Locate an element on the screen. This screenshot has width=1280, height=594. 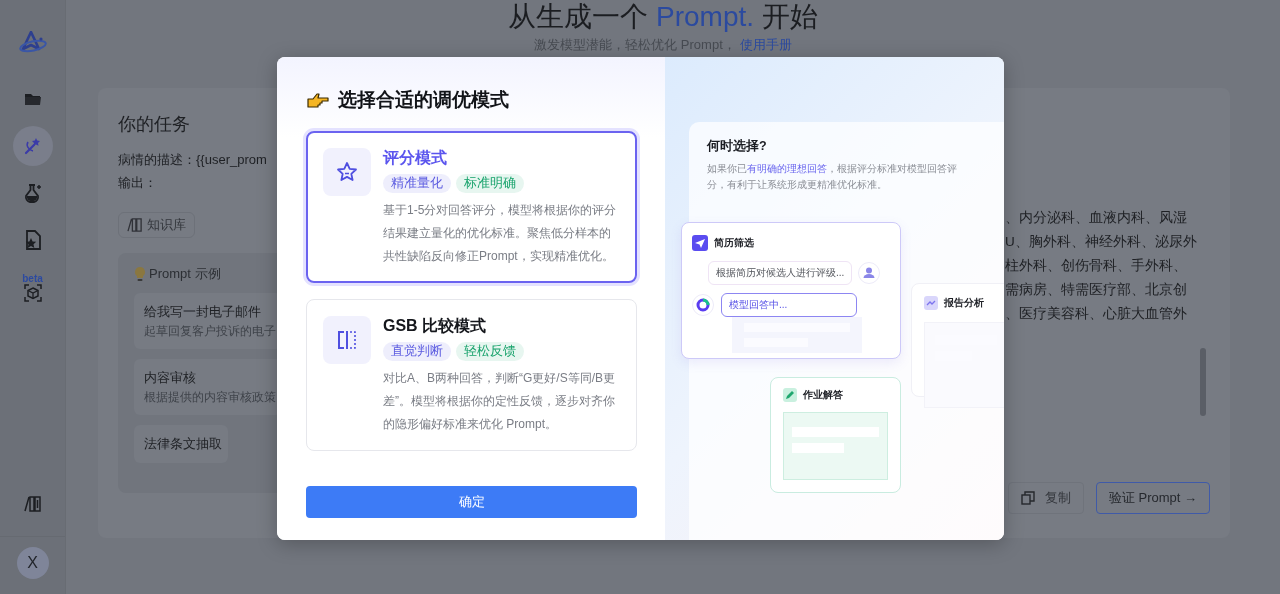
result-text-line: 需病房、特需医疗部、北京创 is located at coordinates (1096, 290).